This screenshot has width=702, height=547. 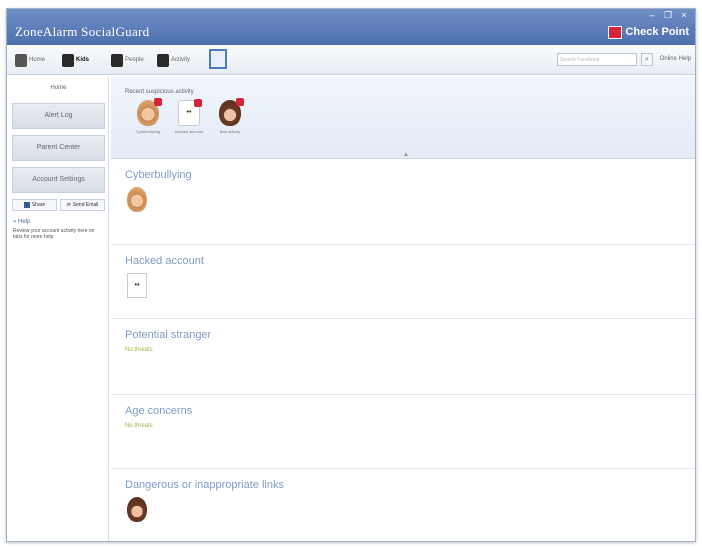 I want to click on sidebar-button-parent-center: Parent Center, so click(x=58, y=148).